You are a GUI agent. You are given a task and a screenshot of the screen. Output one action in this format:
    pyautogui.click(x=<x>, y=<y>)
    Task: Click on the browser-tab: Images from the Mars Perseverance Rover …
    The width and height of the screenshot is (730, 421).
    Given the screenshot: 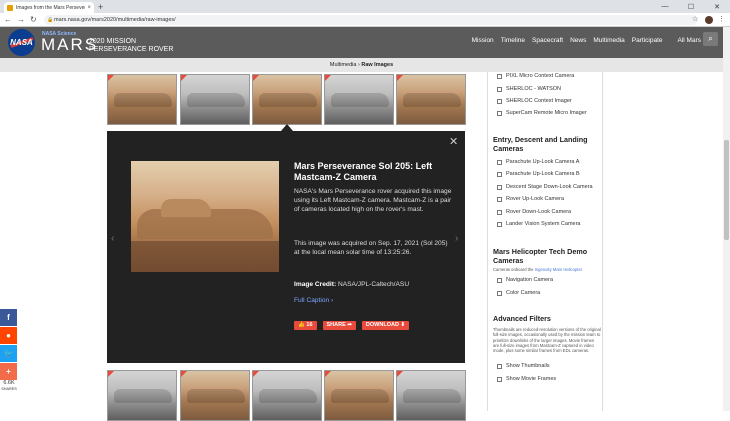 What is the action you would take?
    pyautogui.click(x=49, y=7)
    